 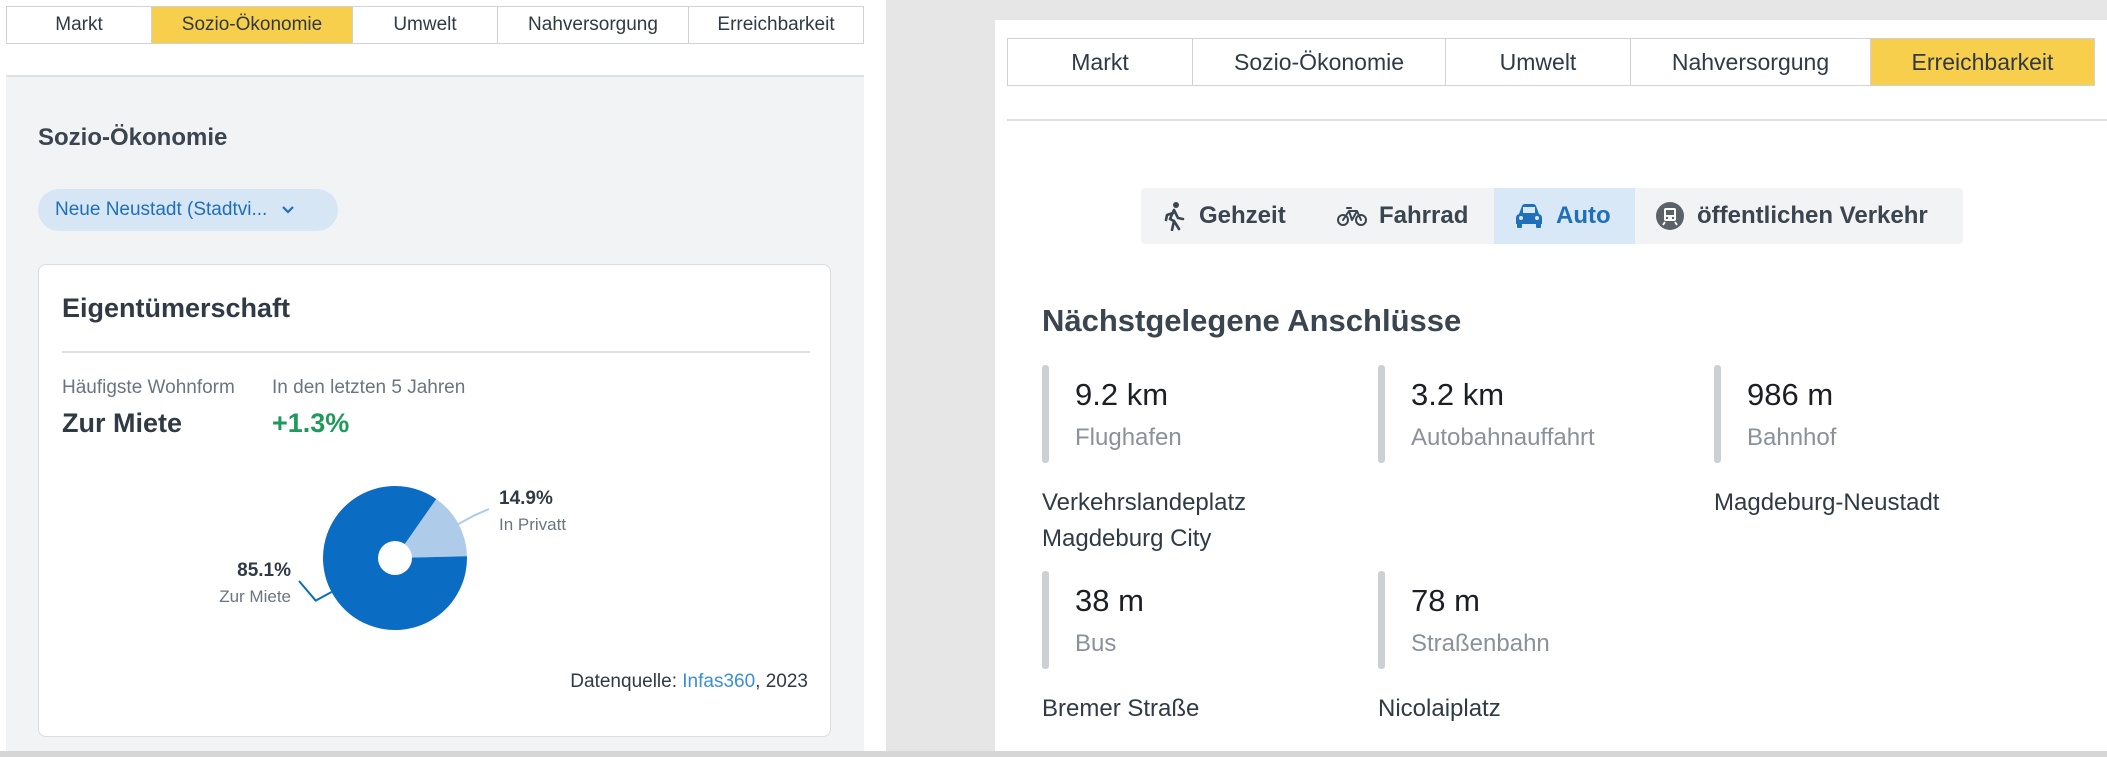 I want to click on card-divider, so click(x=436, y=352).